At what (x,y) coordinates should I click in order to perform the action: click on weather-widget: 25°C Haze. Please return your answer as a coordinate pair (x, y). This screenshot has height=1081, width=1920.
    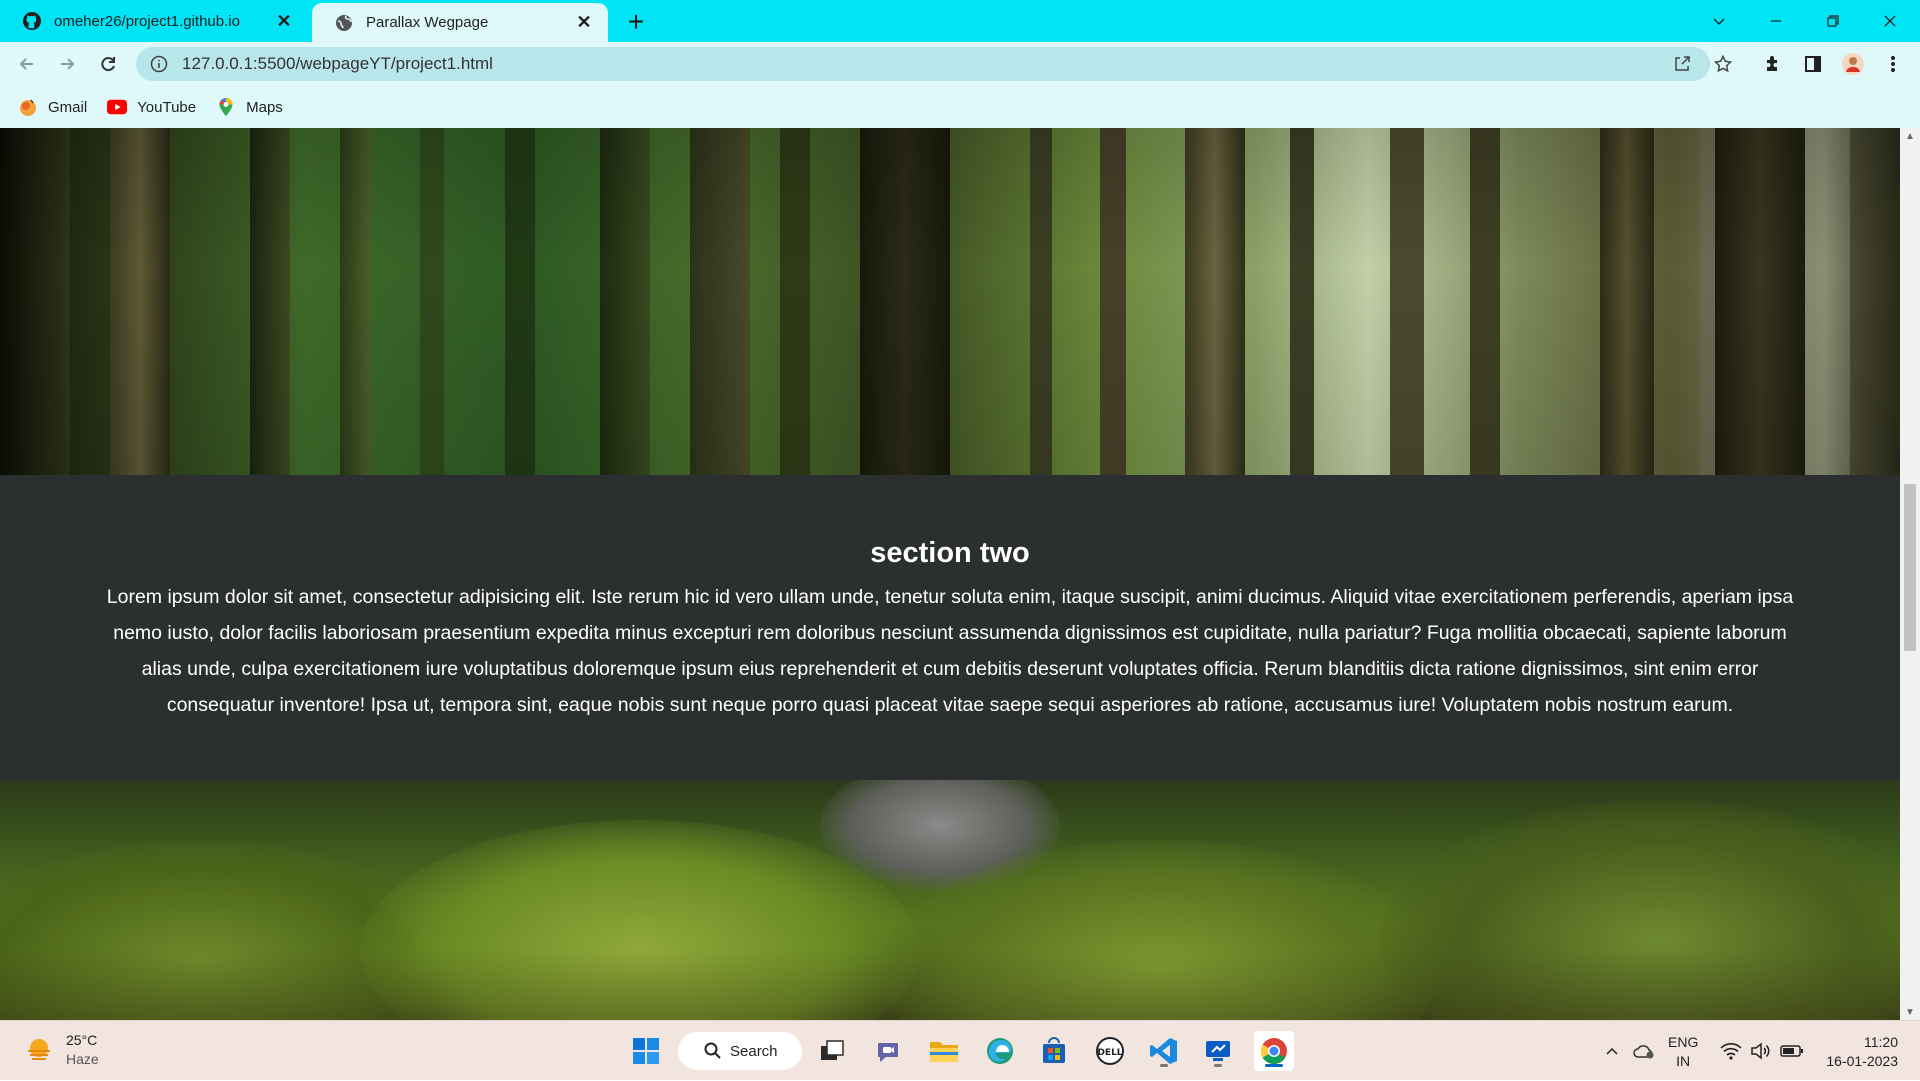
    Looking at the image, I should click on (61, 1050).